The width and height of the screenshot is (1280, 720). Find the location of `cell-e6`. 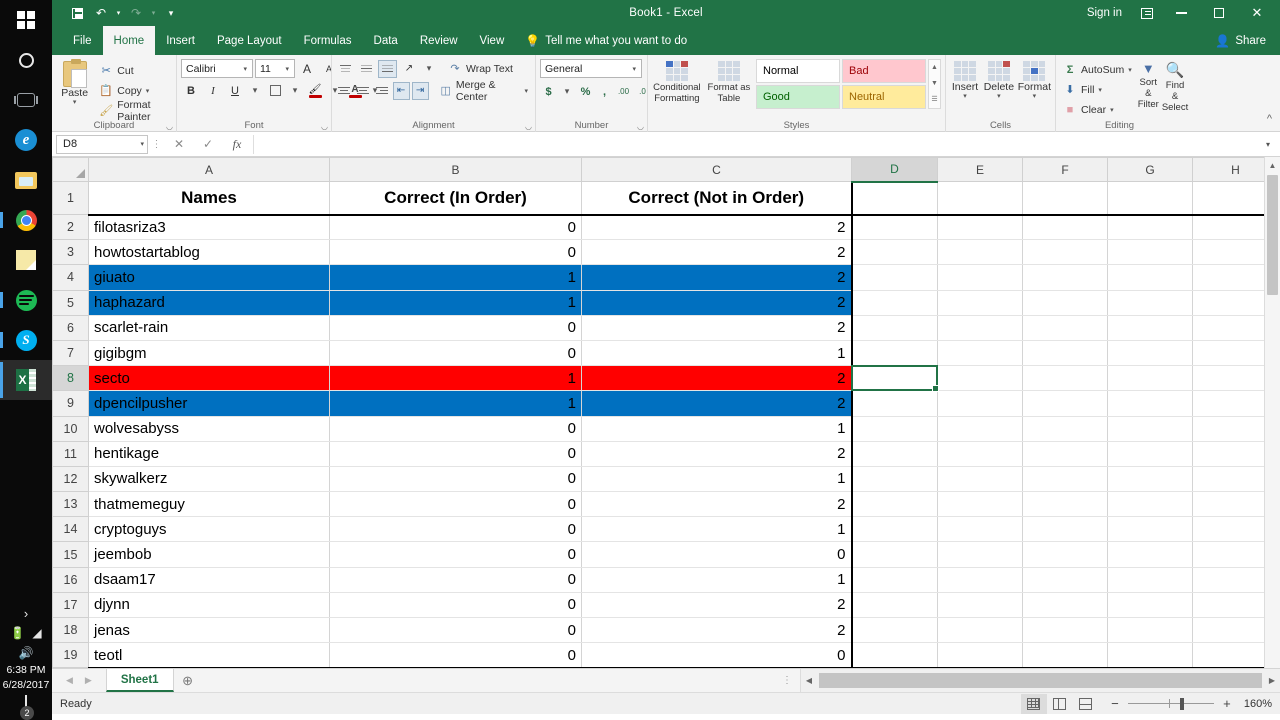

cell-e6 is located at coordinates (980, 328).